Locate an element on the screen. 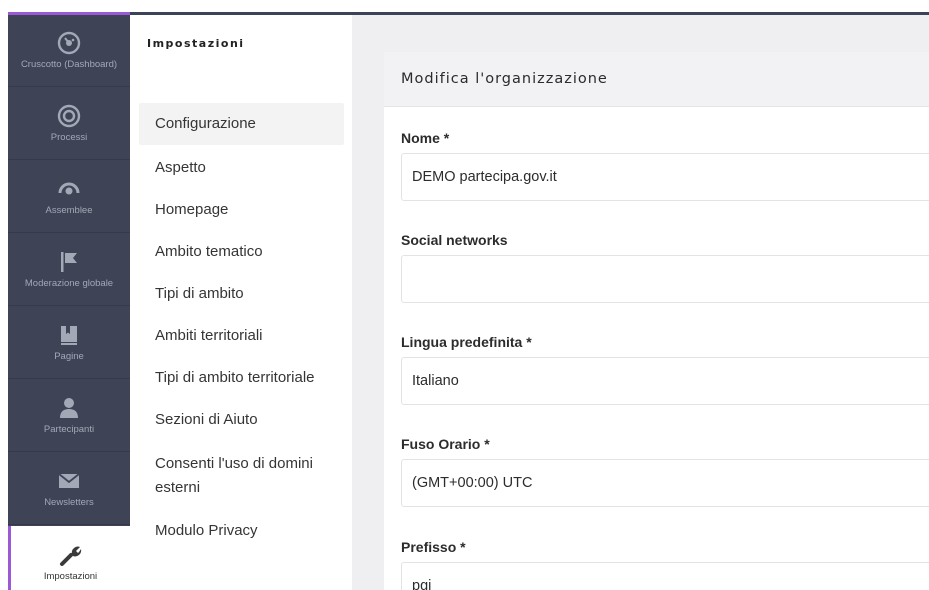 The width and height of the screenshot is (929, 590). subnav-title: Impostazioni is located at coordinates (196, 43).